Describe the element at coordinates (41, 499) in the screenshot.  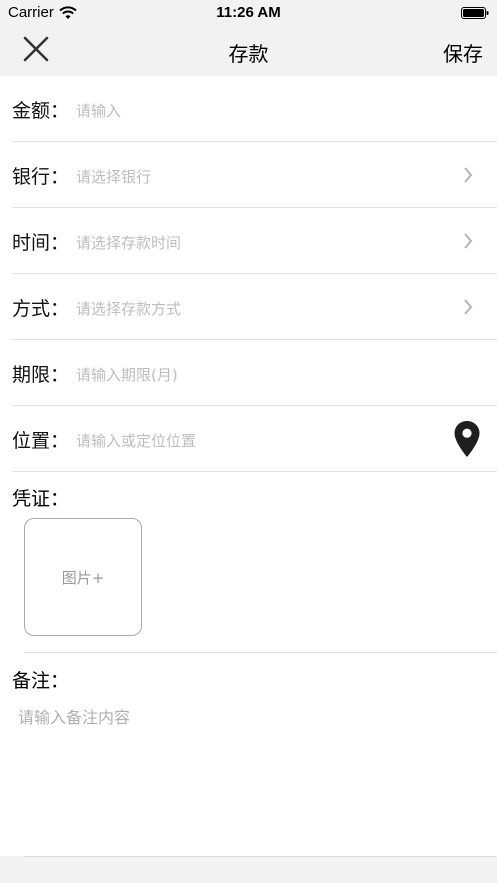
I see `voucher-label: 凭证：` at that location.